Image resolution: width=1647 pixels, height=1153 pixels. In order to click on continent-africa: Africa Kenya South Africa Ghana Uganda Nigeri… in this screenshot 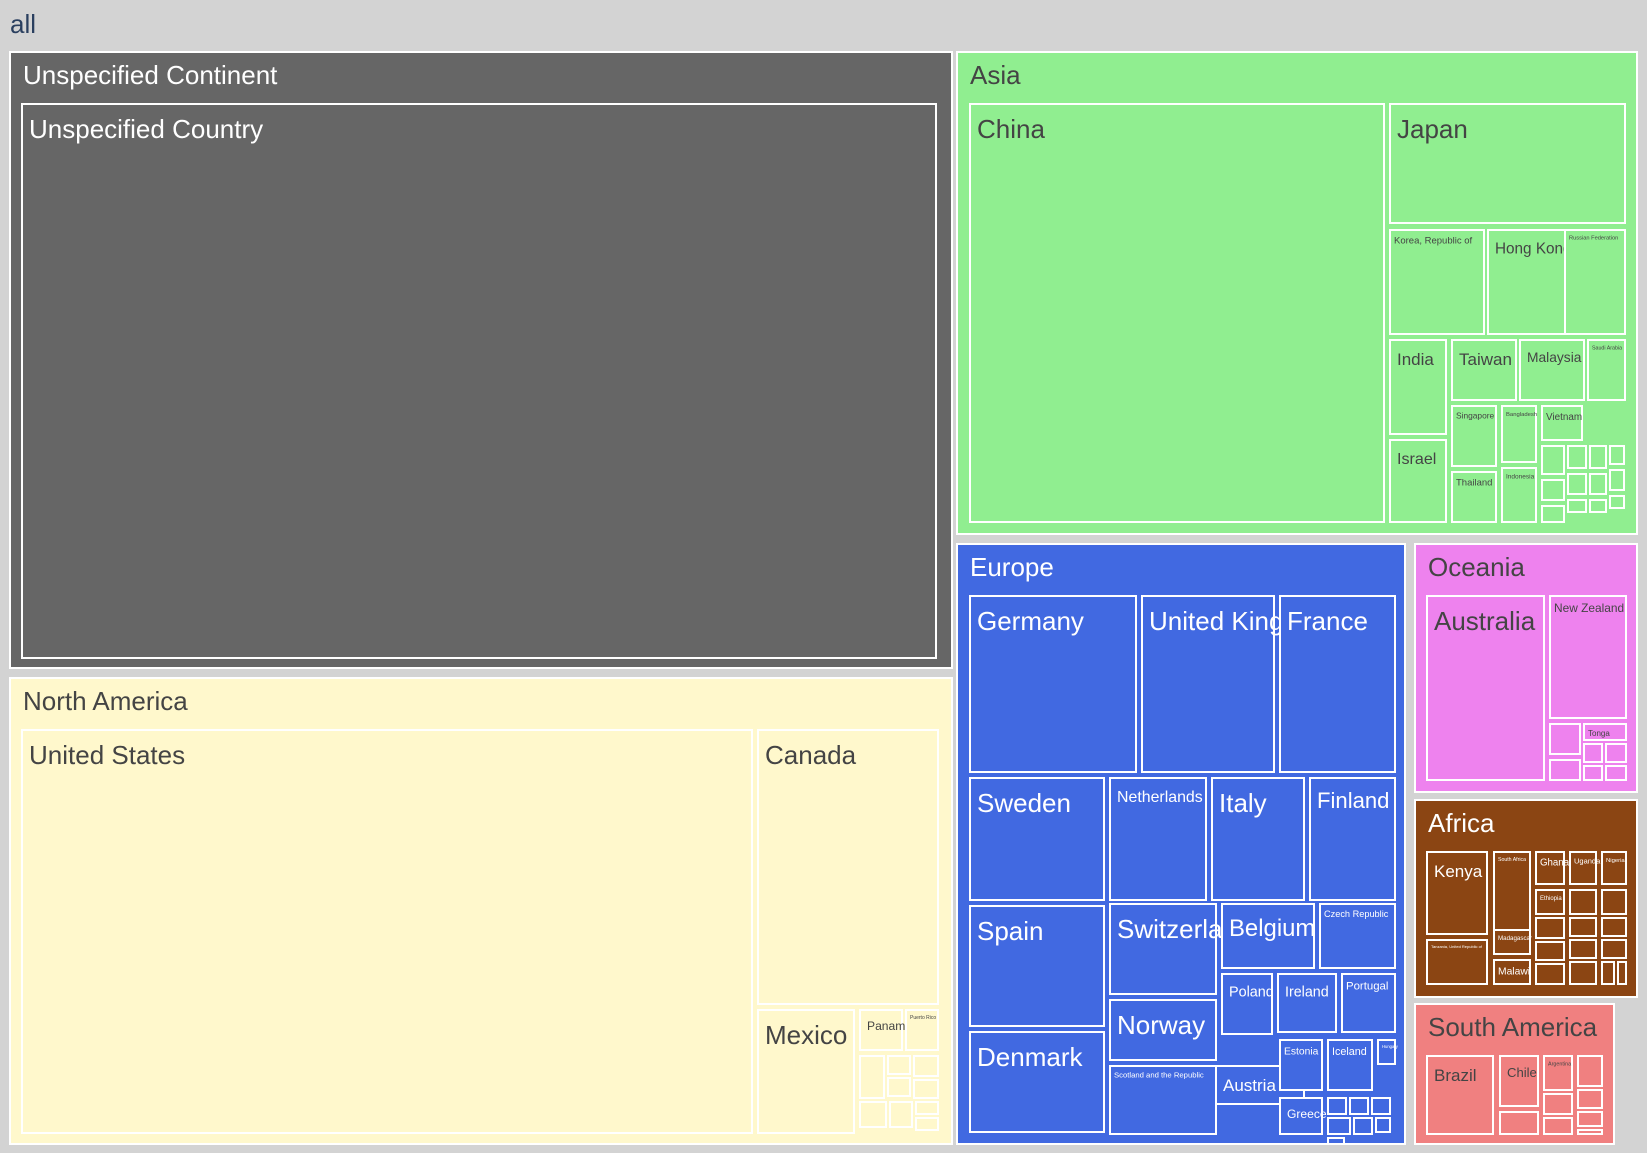, I will do `click(1526, 898)`.